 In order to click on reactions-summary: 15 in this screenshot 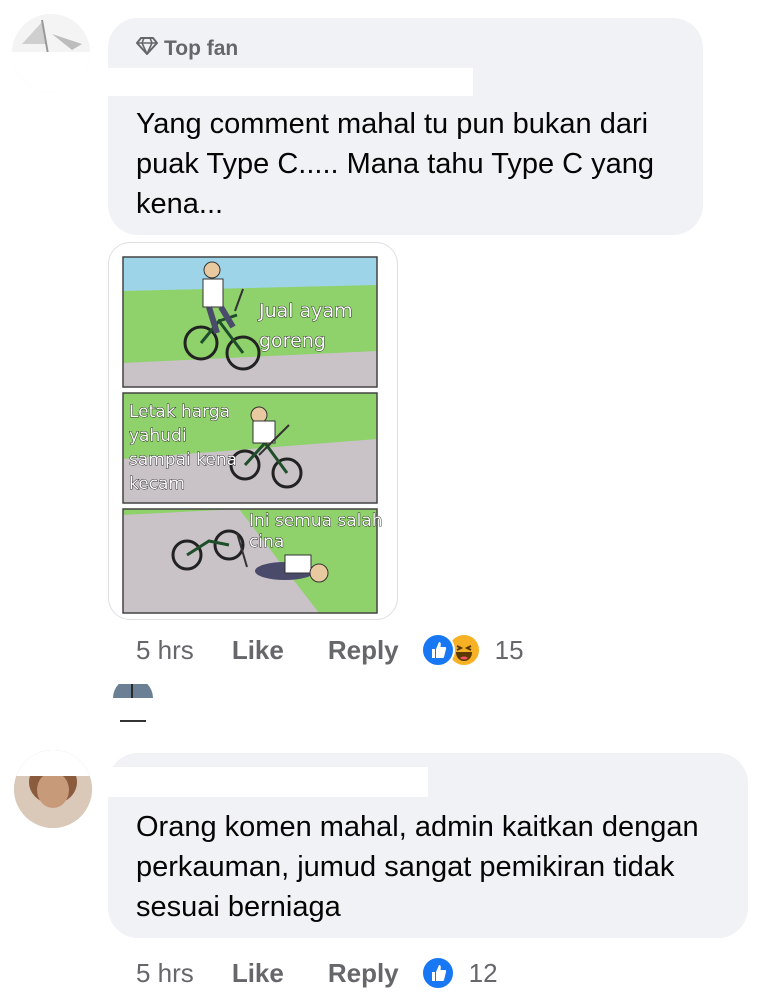, I will do `click(472, 650)`.